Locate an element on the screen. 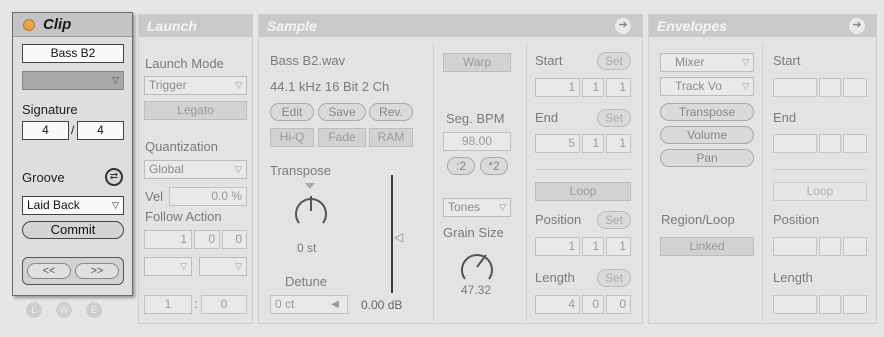  envelope-pan-button: Pan is located at coordinates (707, 158).